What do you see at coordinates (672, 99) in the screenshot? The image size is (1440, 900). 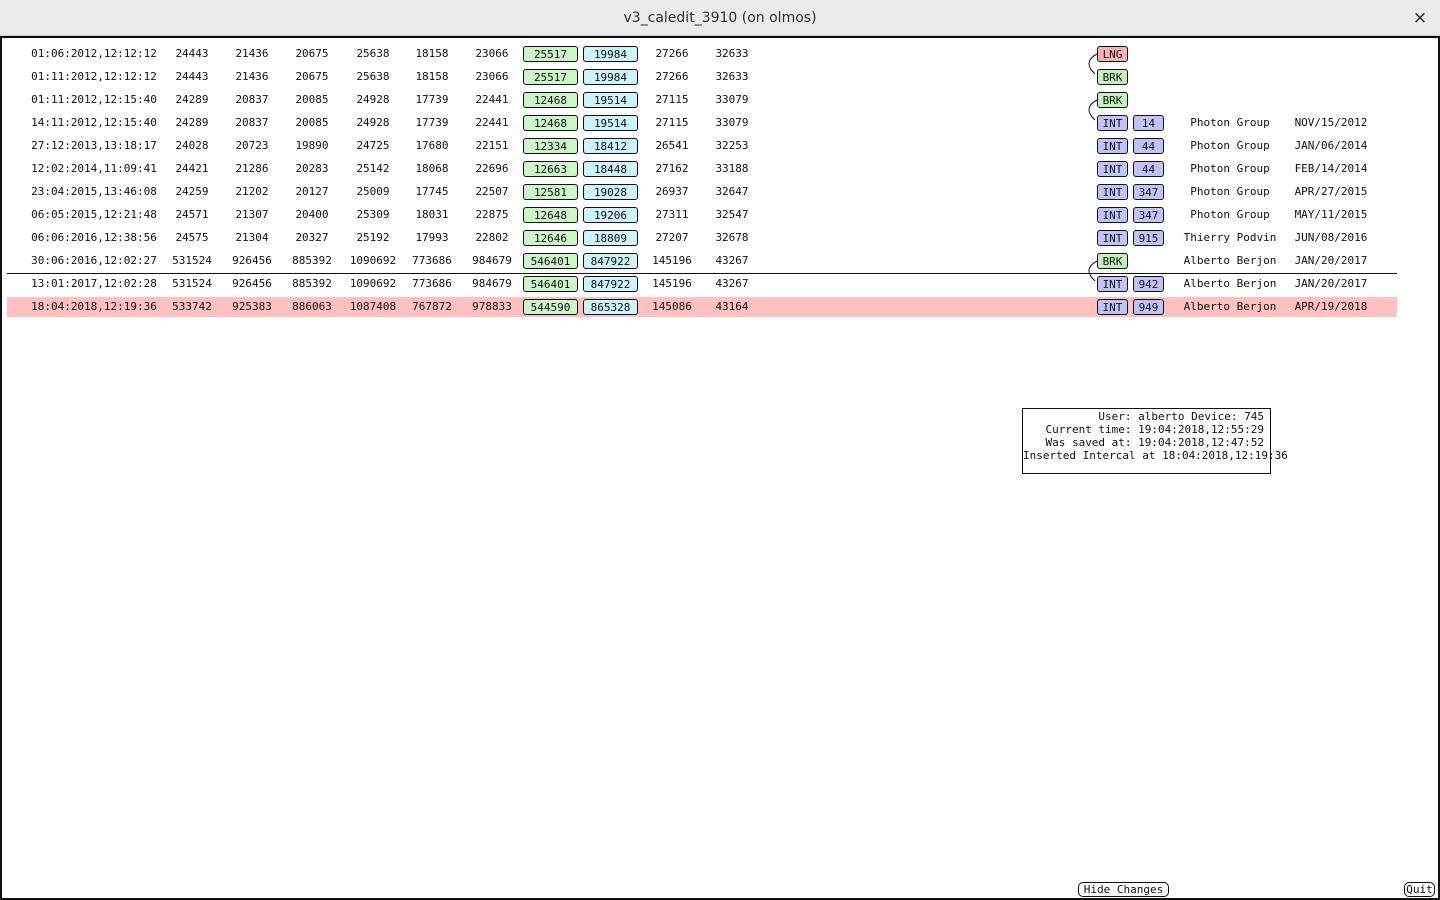 I see `row-value-v7: 27115` at bounding box center [672, 99].